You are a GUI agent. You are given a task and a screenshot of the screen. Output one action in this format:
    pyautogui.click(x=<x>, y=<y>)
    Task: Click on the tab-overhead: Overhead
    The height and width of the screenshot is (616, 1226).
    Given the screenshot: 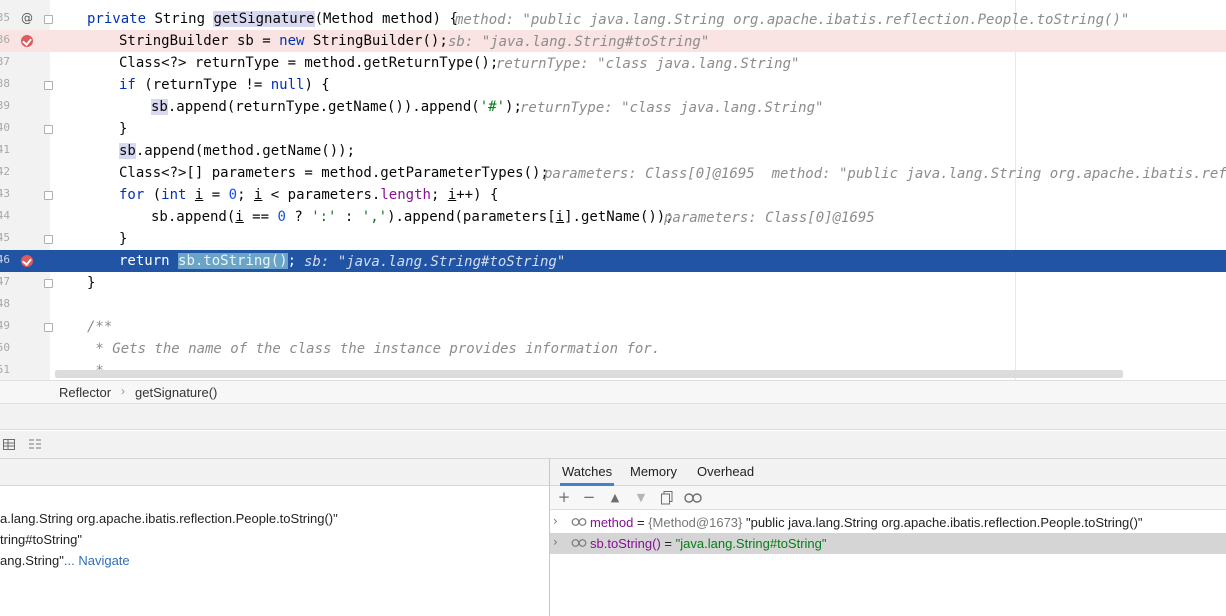 What is the action you would take?
    pyautogui.click(x=725, y=472)
    